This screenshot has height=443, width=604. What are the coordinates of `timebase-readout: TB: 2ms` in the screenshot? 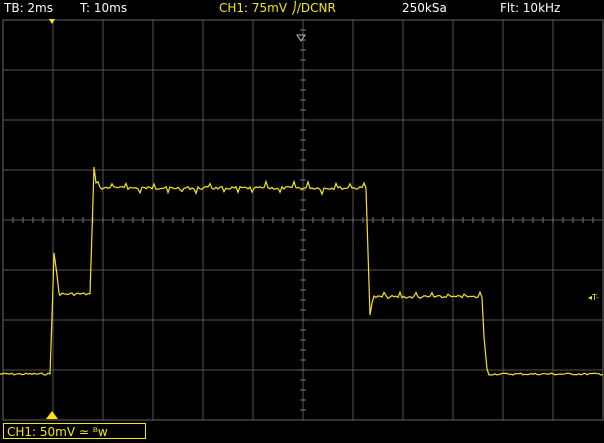 It's located at (28, 8).